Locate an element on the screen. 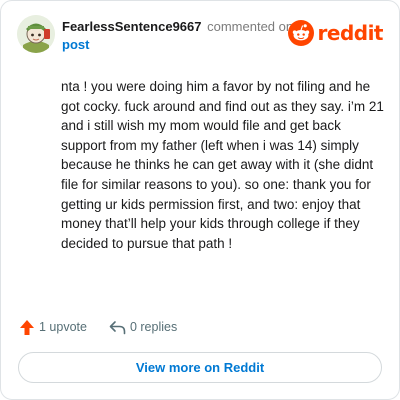 The width and height of the screenshot is (400, 400). post-link: post is located at coordinates (187, 44).